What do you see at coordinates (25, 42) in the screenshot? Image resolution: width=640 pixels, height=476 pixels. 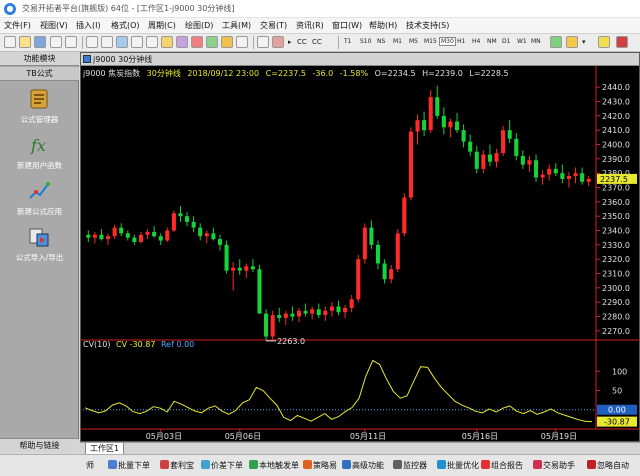 I see `open-icon` at bounding box center [25, 42].